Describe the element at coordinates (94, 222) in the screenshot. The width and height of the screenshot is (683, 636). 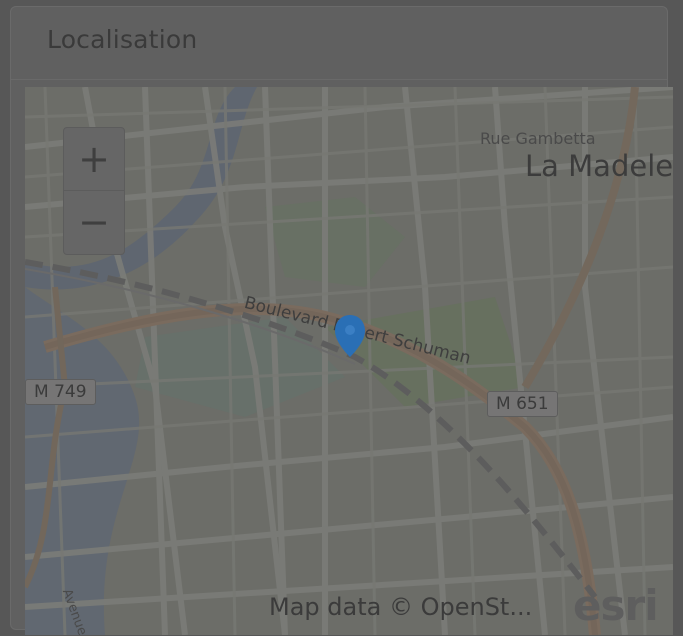
I see `zoom-out-button: −` at that location.